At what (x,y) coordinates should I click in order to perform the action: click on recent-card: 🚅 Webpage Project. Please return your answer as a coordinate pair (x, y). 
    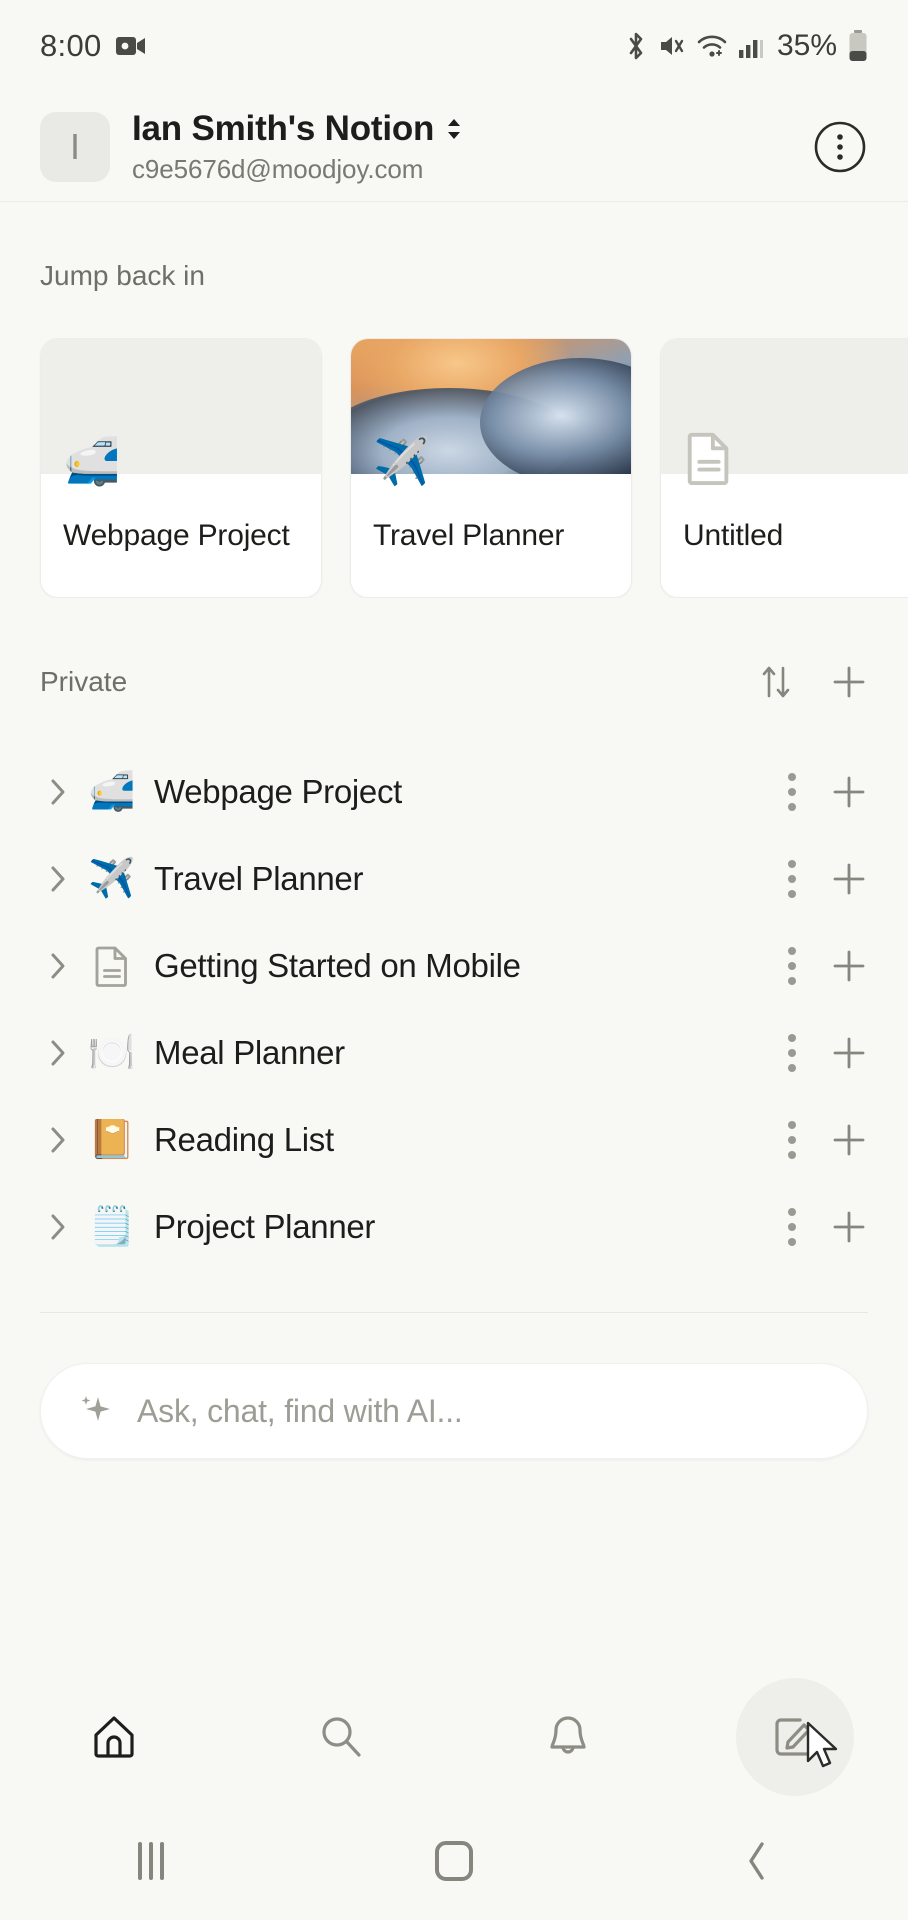
    Looking at the image, I should click on (181, 468).